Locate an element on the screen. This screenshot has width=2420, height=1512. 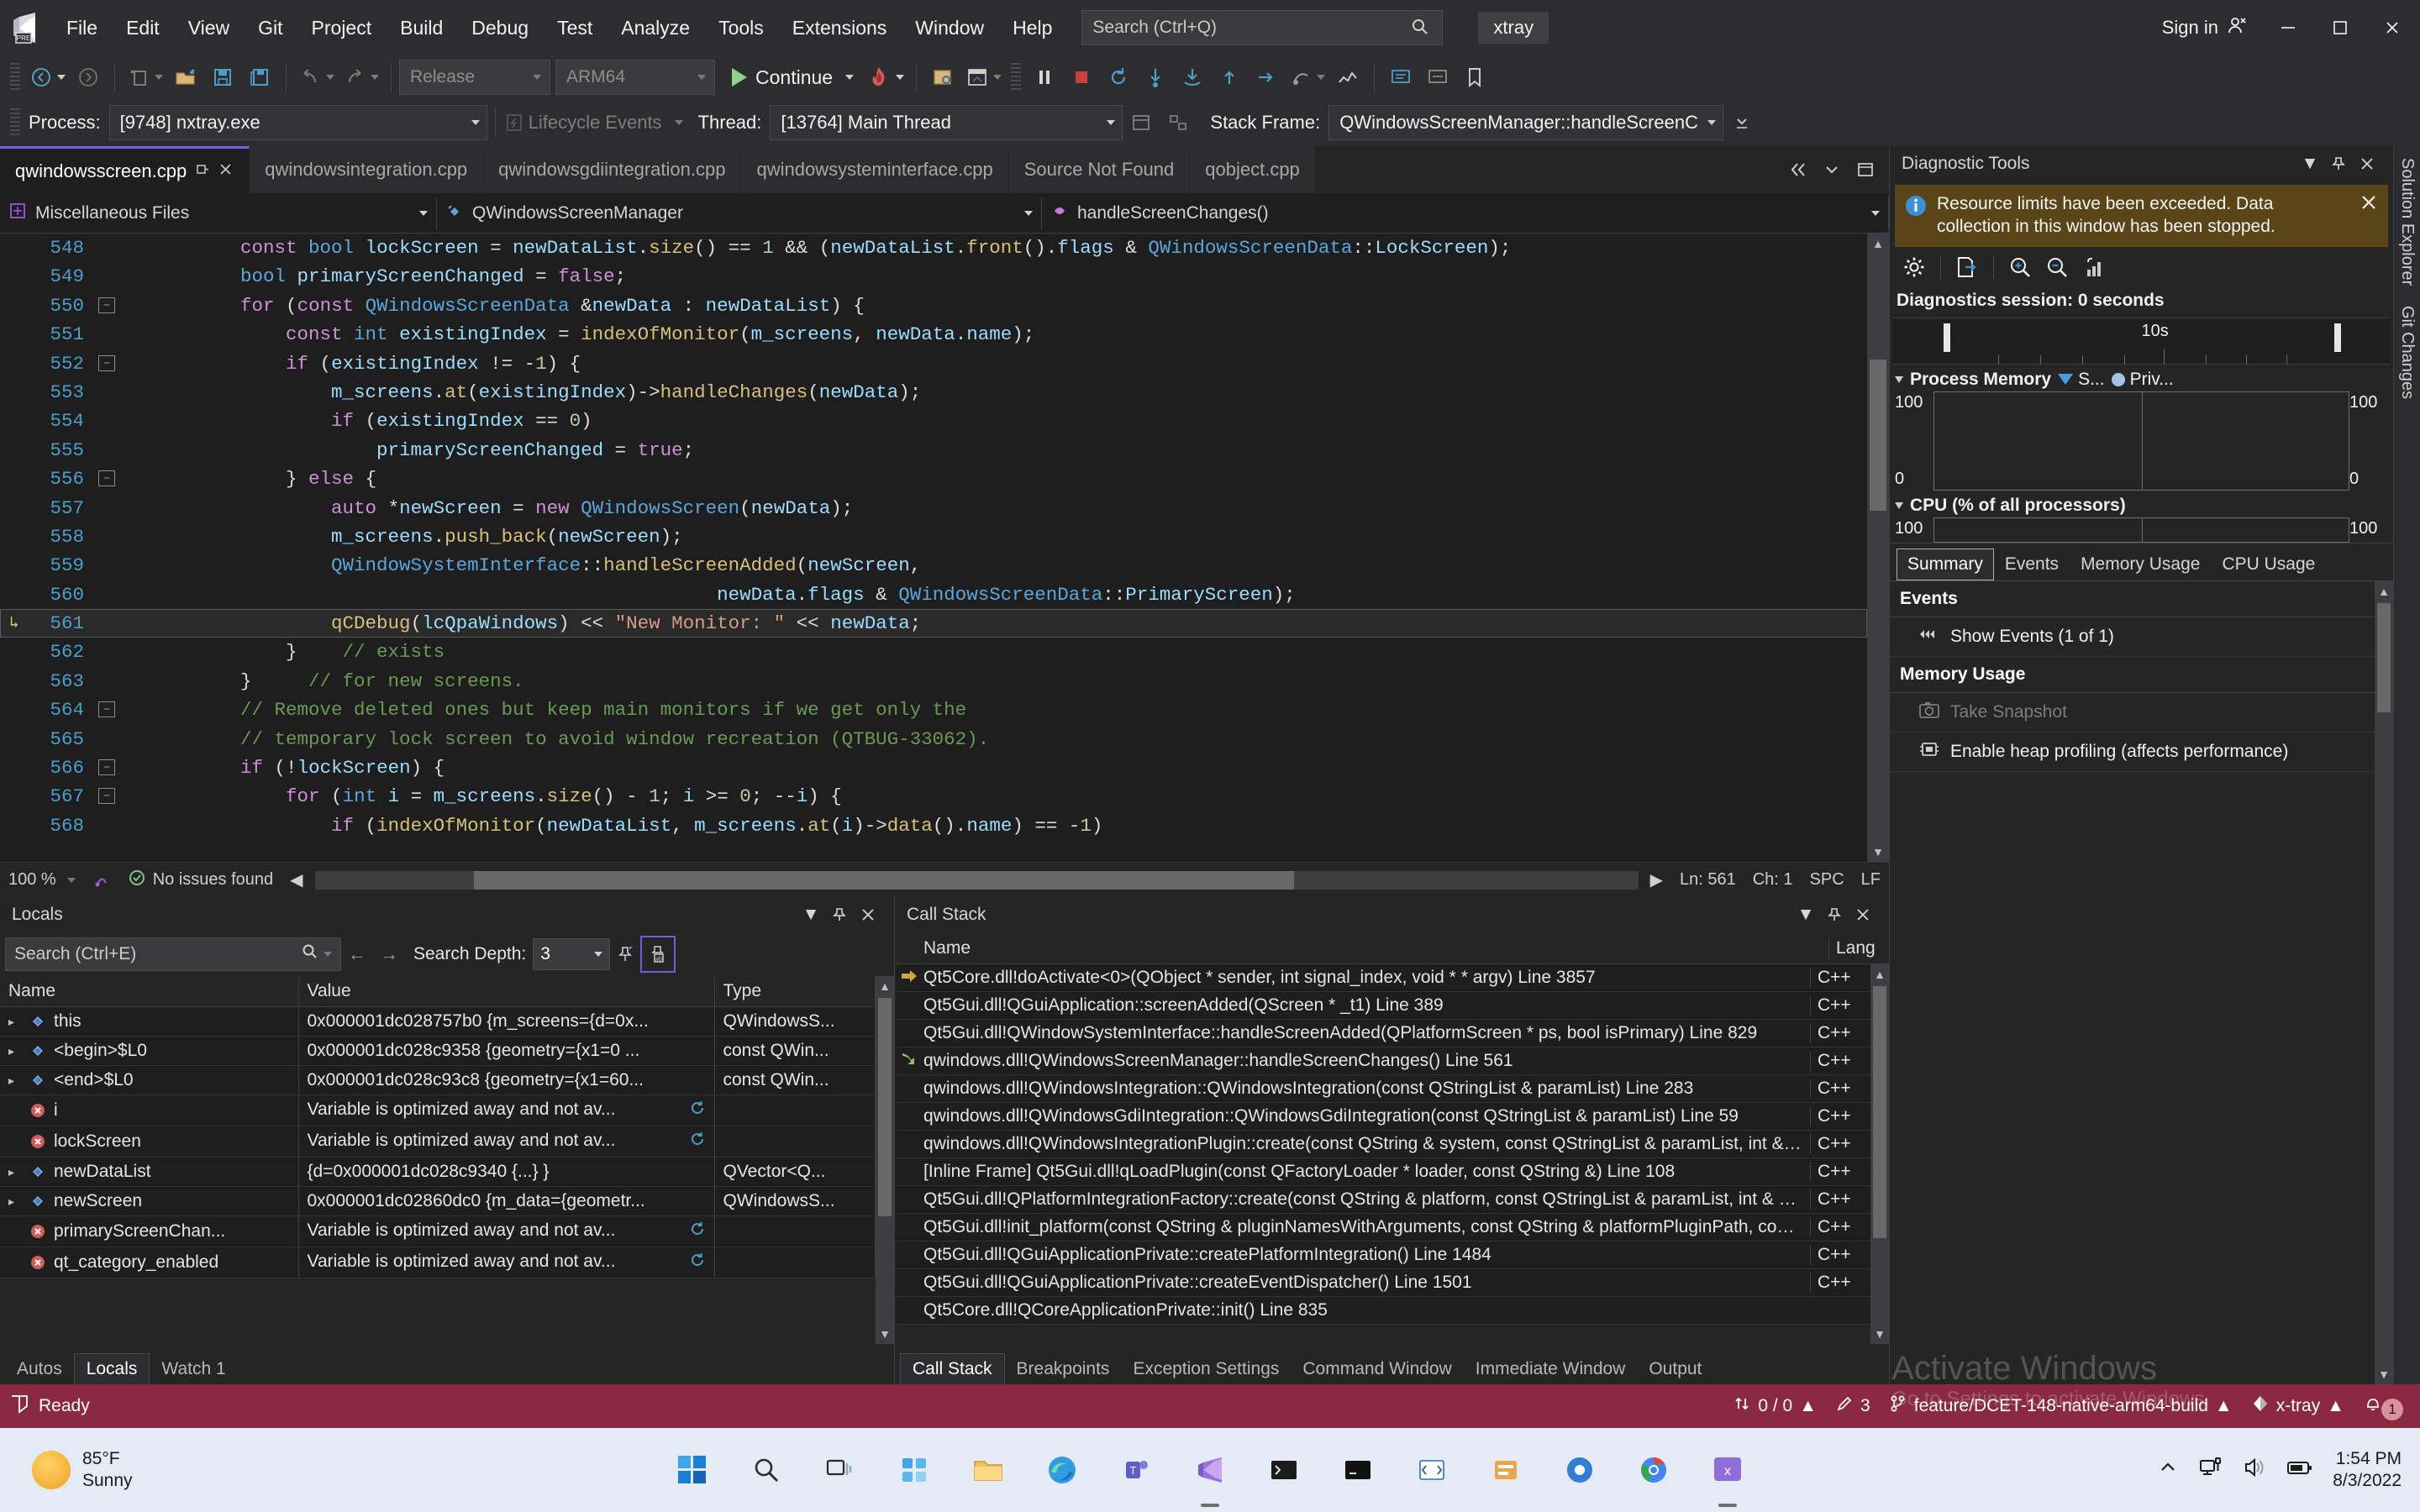
locals-search-input: Search (Ctrl+E) is located at coordinates (173, 954).